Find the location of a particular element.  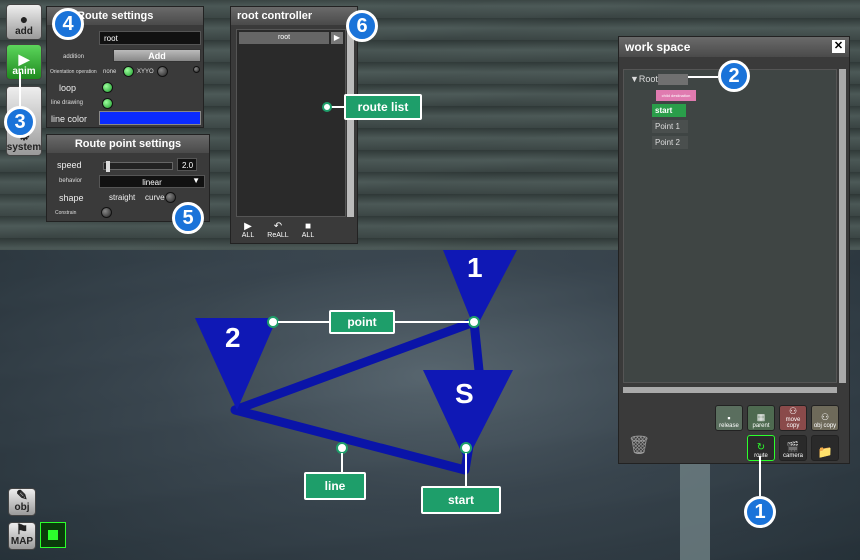

badge-4: 4 is located at coordinates (68, 24).